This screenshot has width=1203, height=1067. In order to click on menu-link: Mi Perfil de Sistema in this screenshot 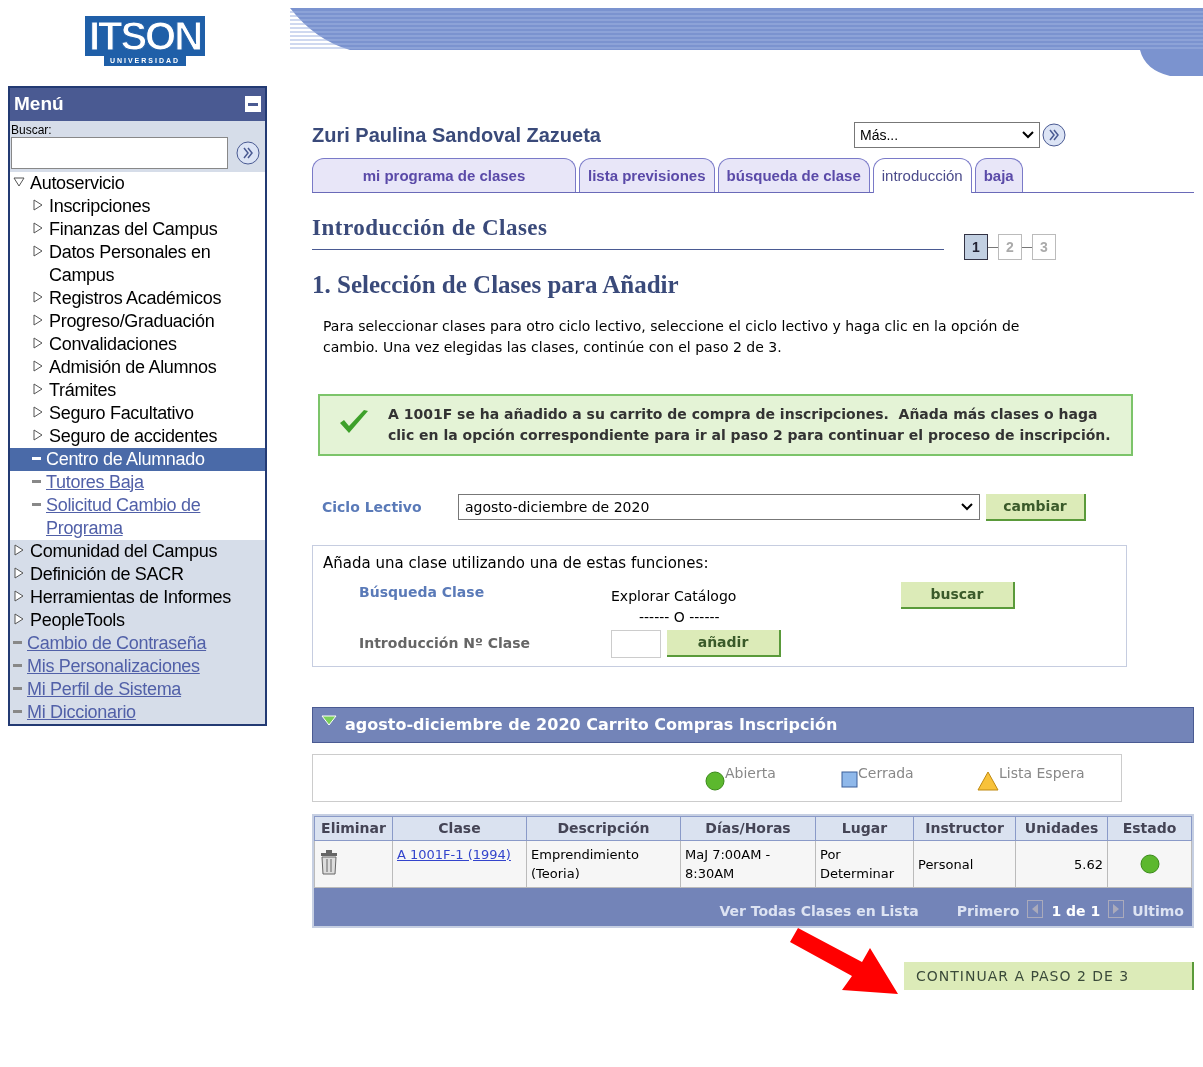, I will do `click(104, 689)`.